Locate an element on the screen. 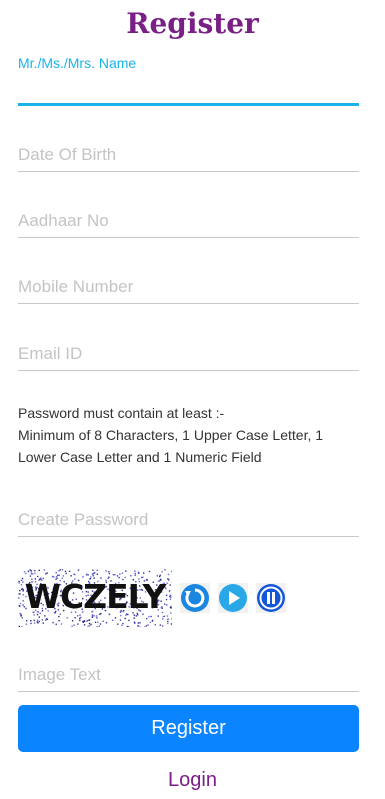  aadhaar-underline is located at coordinates (188, 237).